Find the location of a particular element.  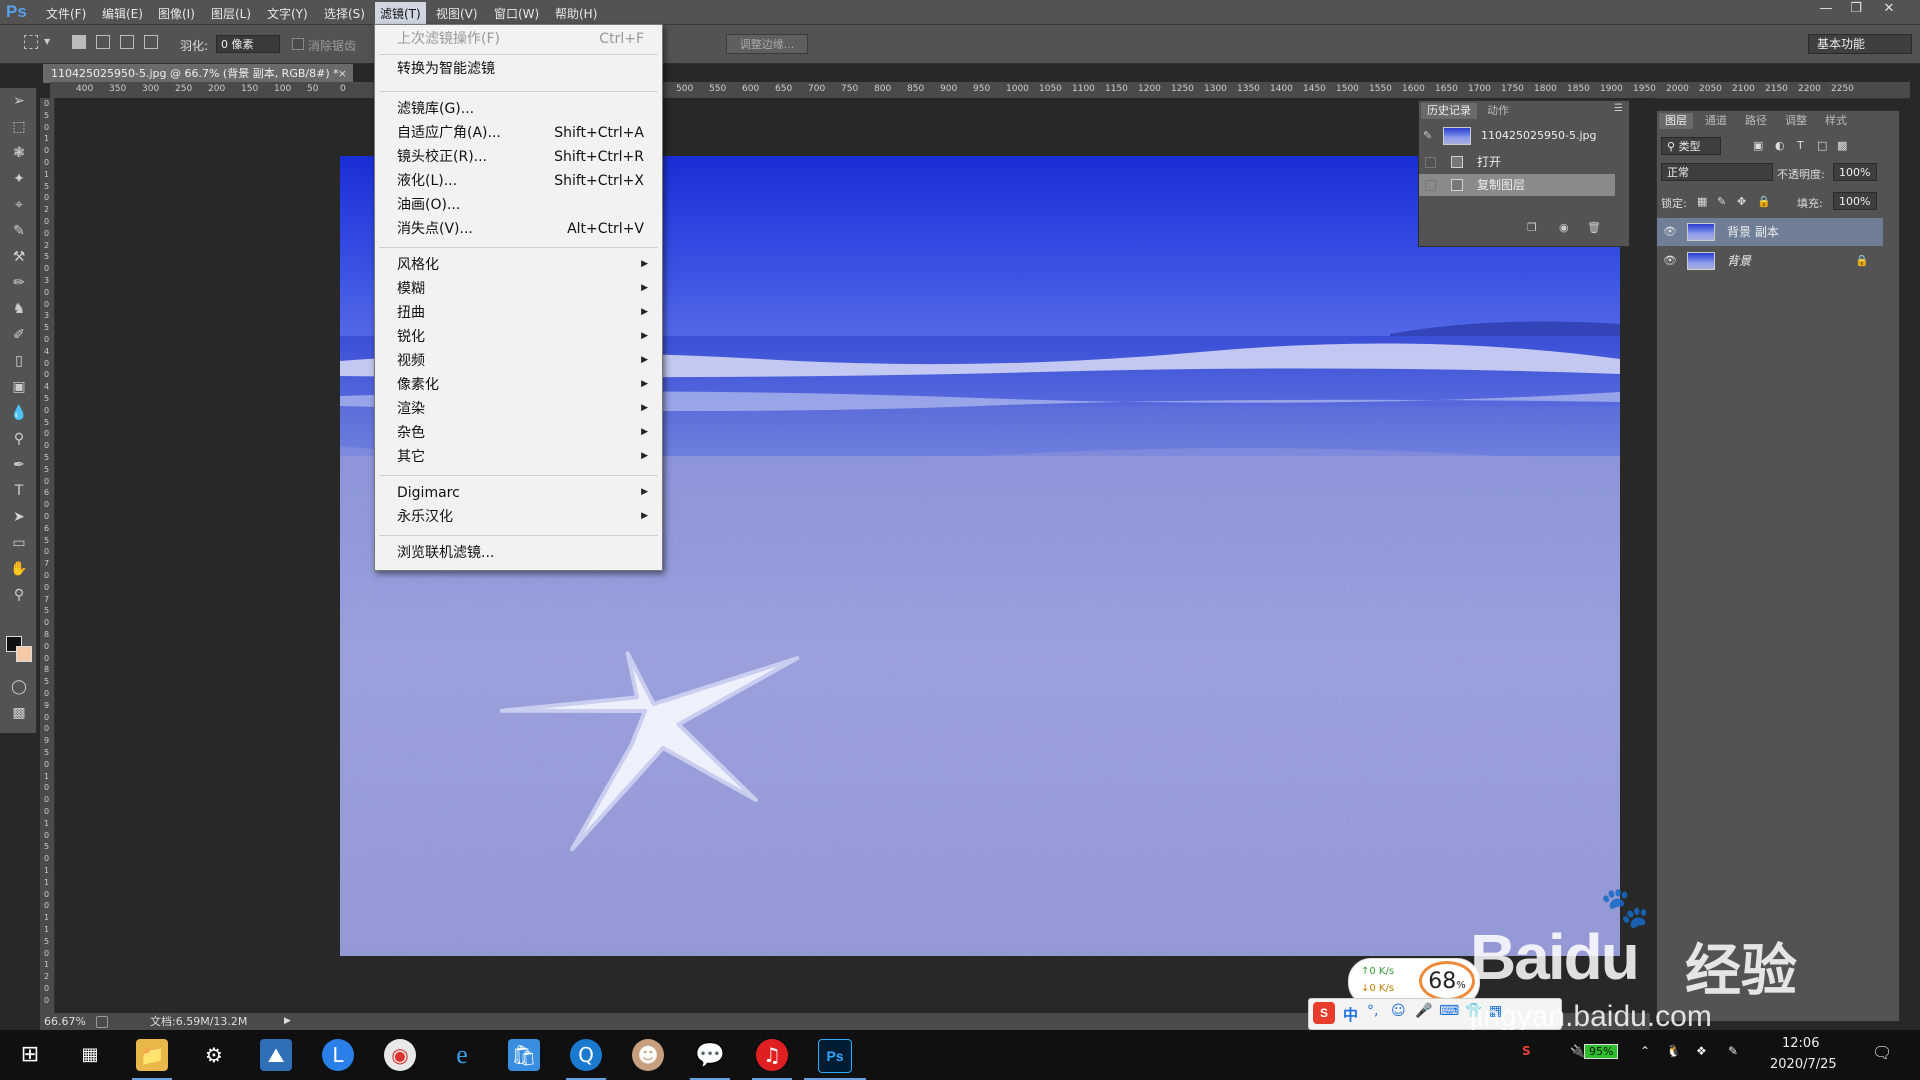

fill-input: 100% is located at coordinates (1855, 201).